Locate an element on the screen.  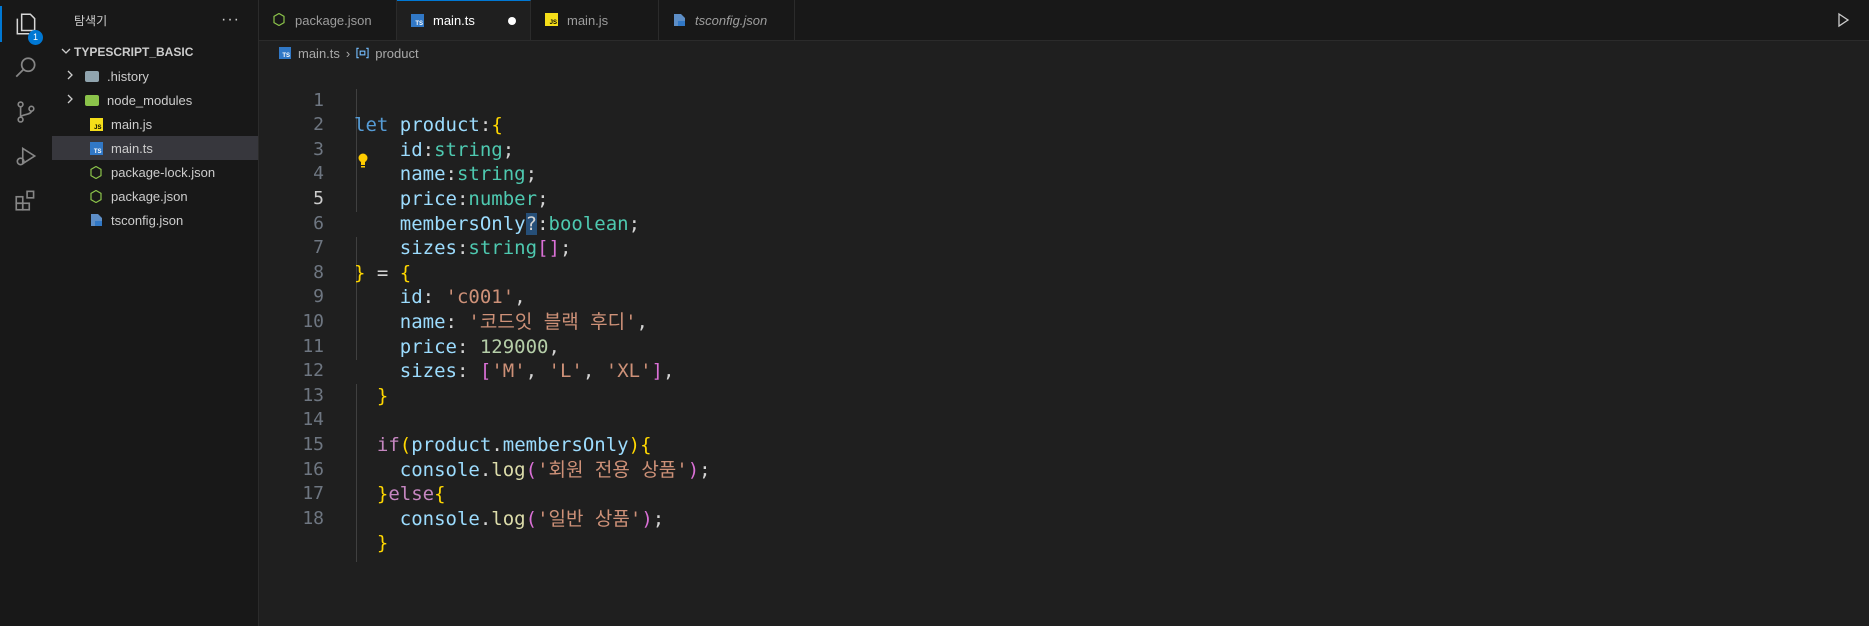
code-token: 'c001' is located at coordinates (480, 297).